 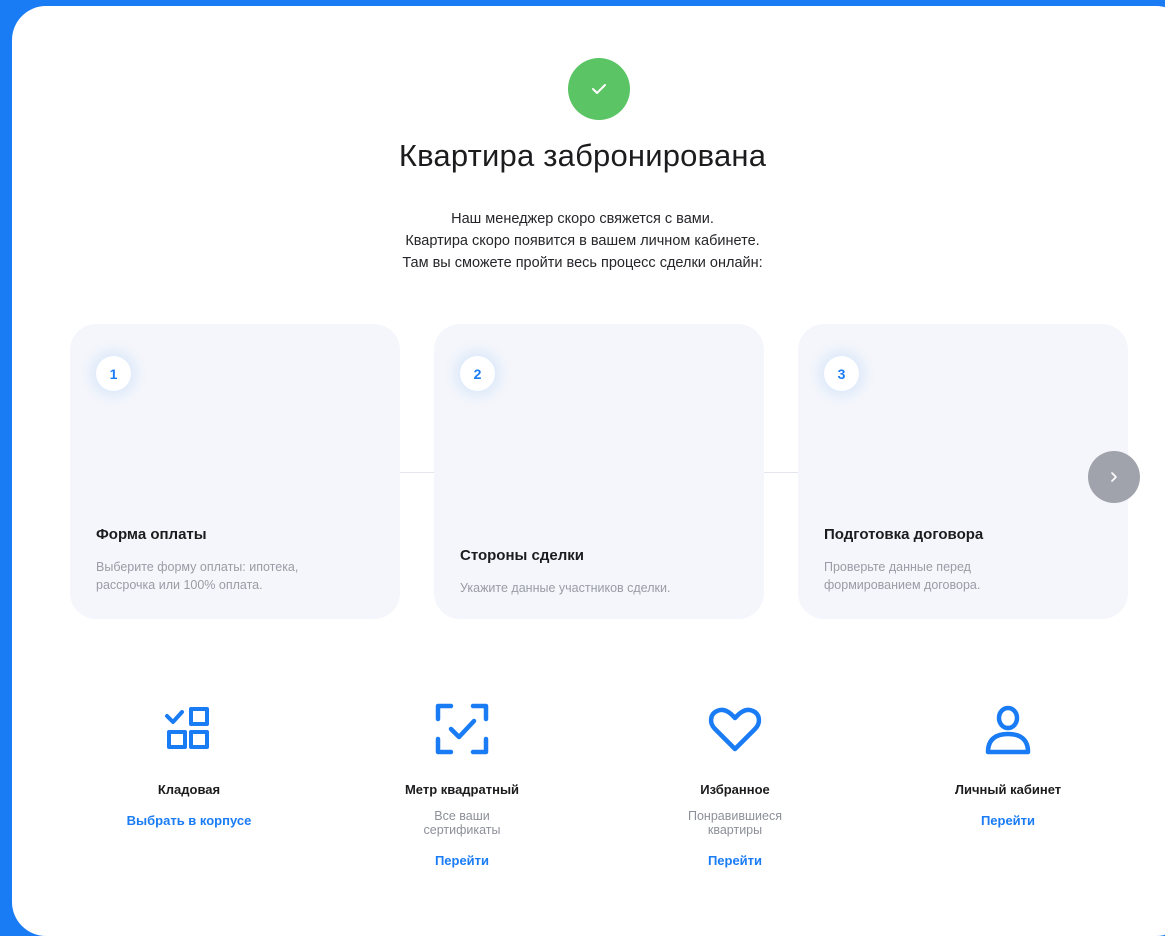 What do you see at coordinates (897, 567) in the screenshot?
I see `step-description-line: Проверьте данные перед` at bounding box center [897, 567].